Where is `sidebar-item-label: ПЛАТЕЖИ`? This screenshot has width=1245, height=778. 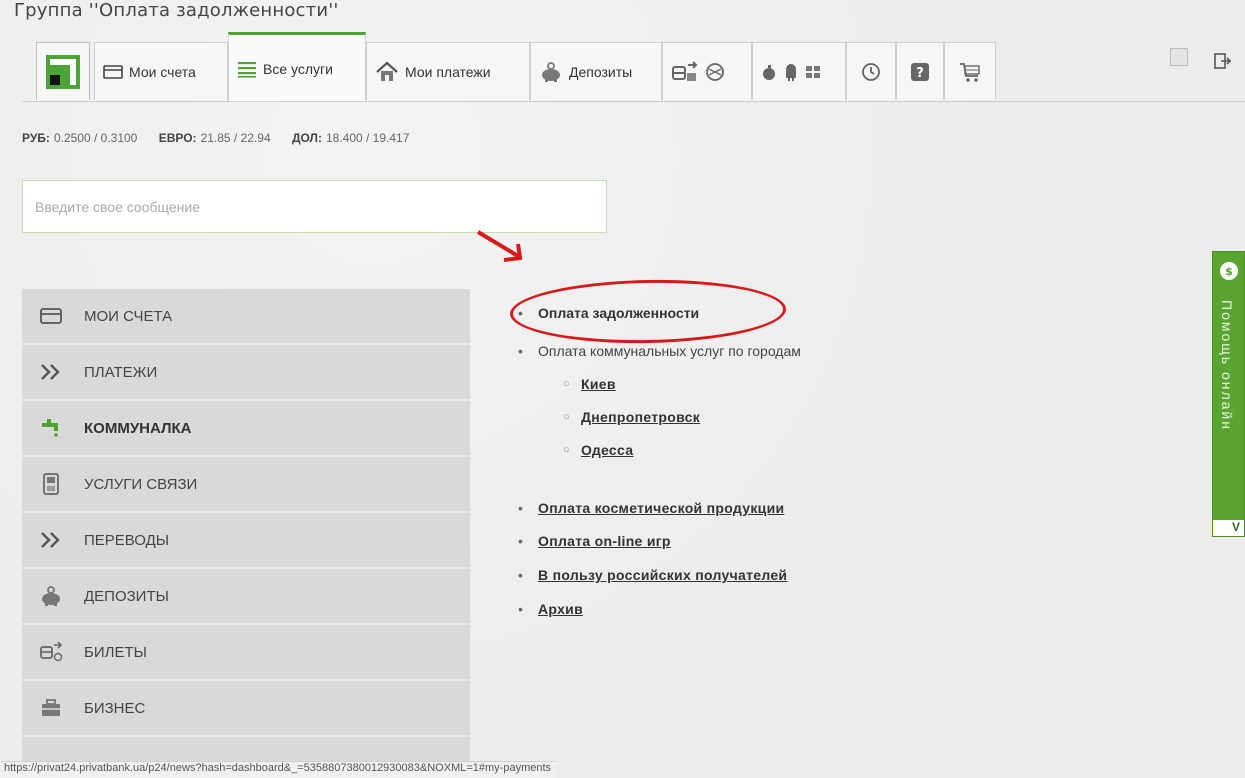
sidebar-item-label: ПЛАТЕЖИ is located at coordinates (121, 372).